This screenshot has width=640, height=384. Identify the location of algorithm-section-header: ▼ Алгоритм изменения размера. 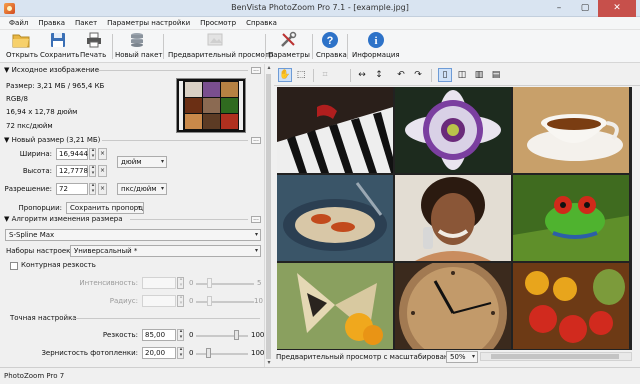
(63, 219).